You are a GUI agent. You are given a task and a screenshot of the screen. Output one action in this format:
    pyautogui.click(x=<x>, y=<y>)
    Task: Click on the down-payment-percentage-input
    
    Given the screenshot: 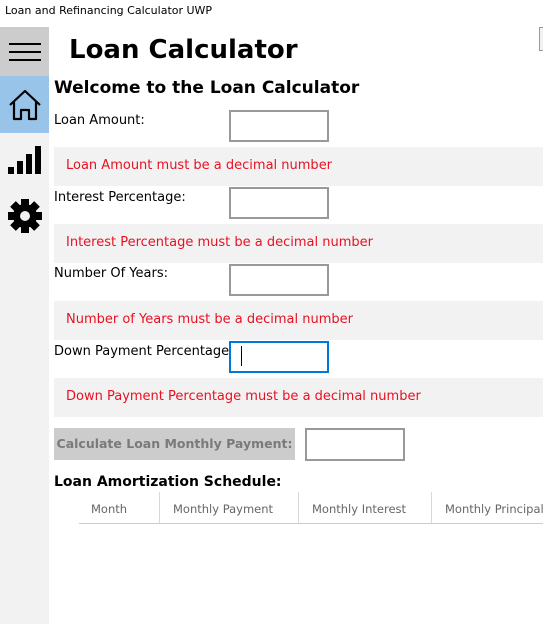 What is the action you would take?
    pyautogui.click(x=279, y=357)
    